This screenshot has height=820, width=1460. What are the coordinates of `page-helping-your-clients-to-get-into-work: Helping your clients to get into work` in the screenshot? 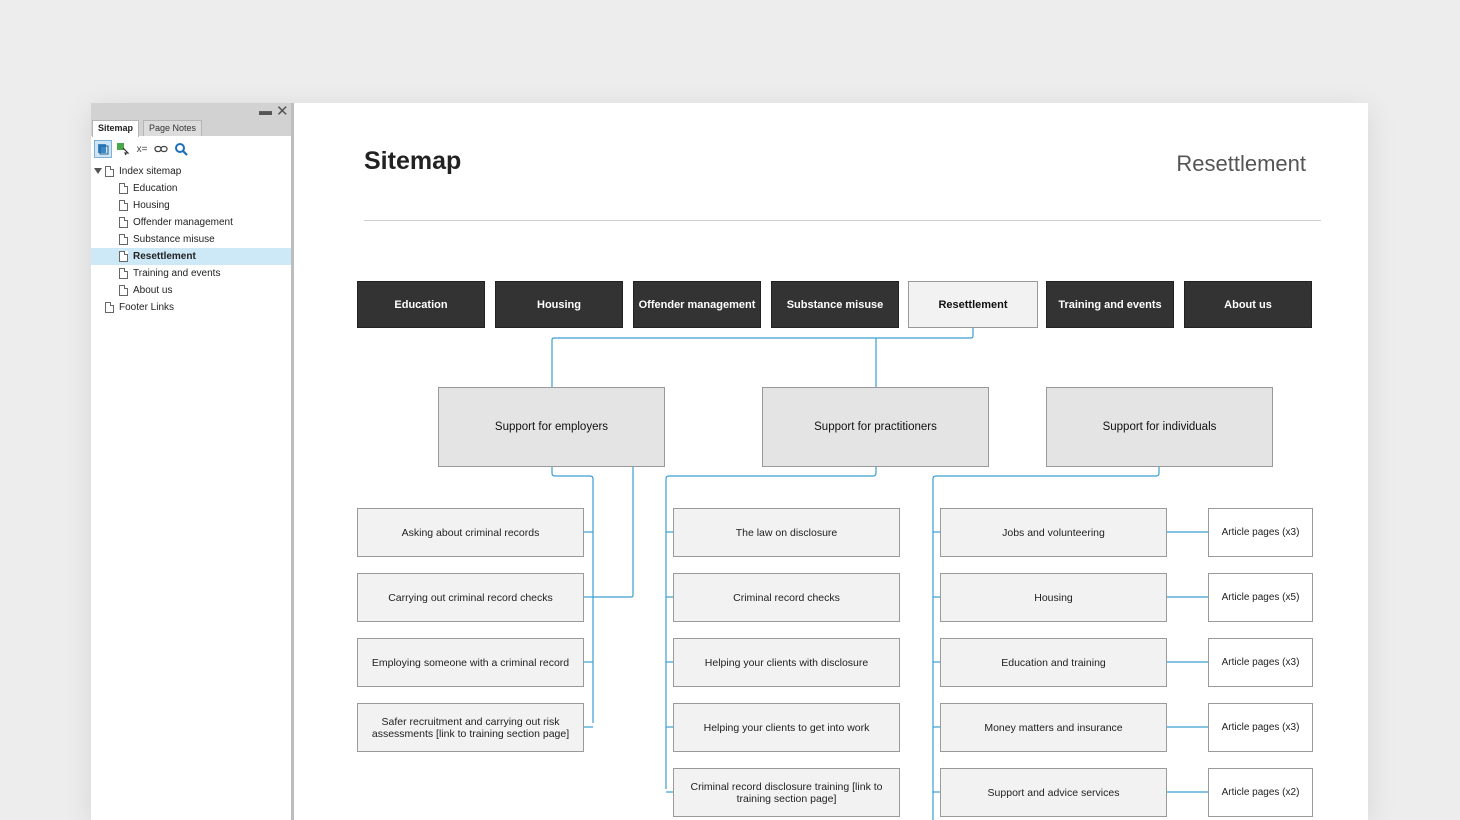 It's located at (786, 727).